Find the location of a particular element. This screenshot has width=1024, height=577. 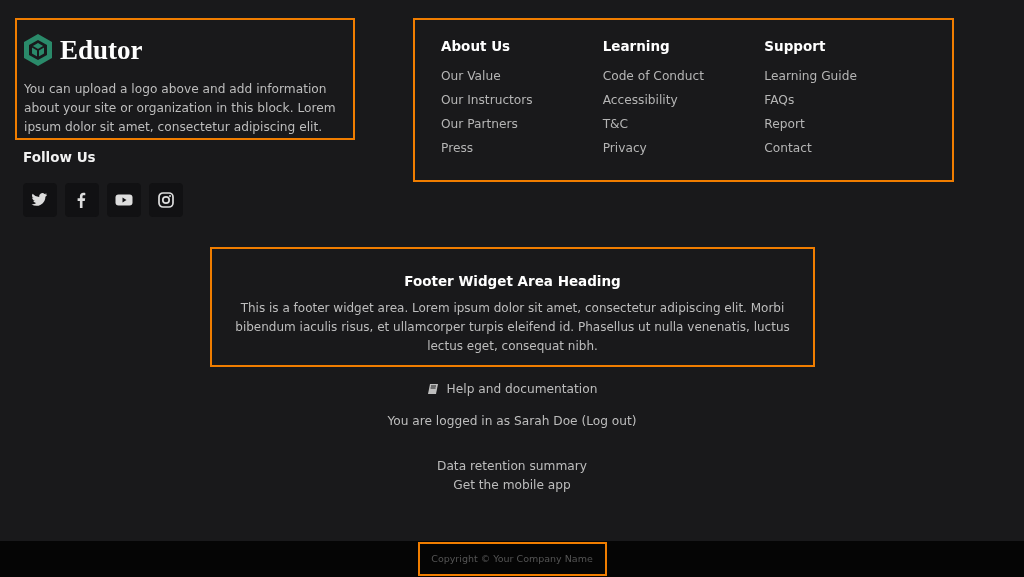

site-name: Edutor is located at coordinates (101, 50).